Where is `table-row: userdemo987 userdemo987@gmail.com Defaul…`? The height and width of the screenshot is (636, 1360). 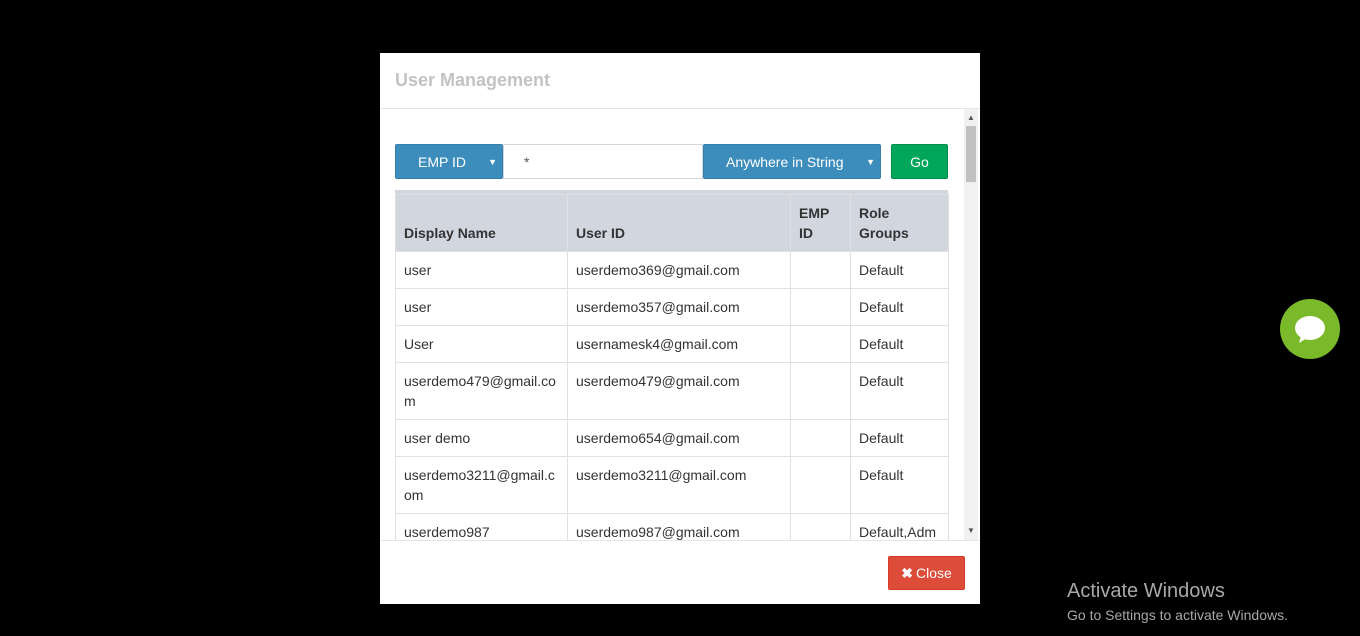
table-row: userdemo987 userdemo987@gmail.com Defaul… is located at coordinates (672, 526).